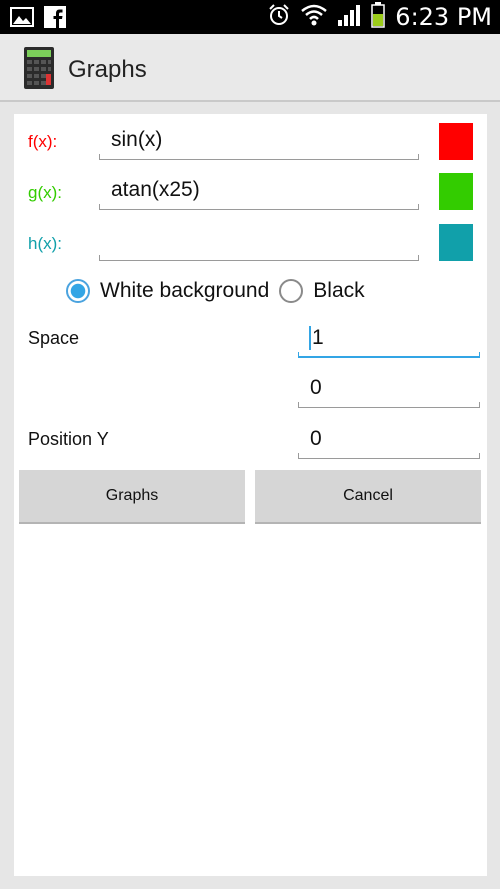  What do you see at coordinates (259, 243) in the screenshot?
I see `hx-input` at bounding box center [259, 243].